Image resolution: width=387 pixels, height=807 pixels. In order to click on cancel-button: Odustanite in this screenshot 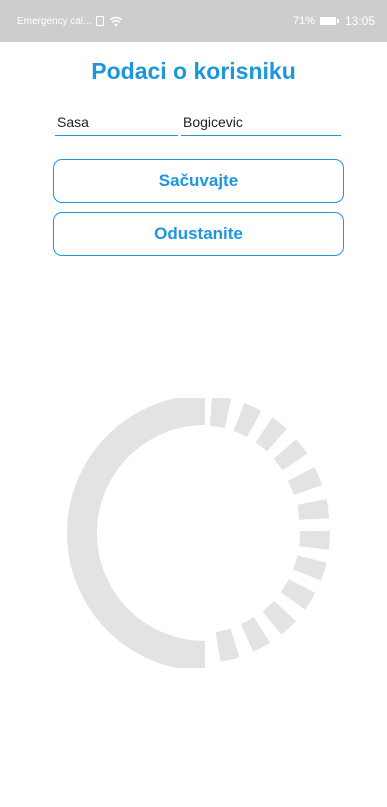, I will do `click(198, 234)`.